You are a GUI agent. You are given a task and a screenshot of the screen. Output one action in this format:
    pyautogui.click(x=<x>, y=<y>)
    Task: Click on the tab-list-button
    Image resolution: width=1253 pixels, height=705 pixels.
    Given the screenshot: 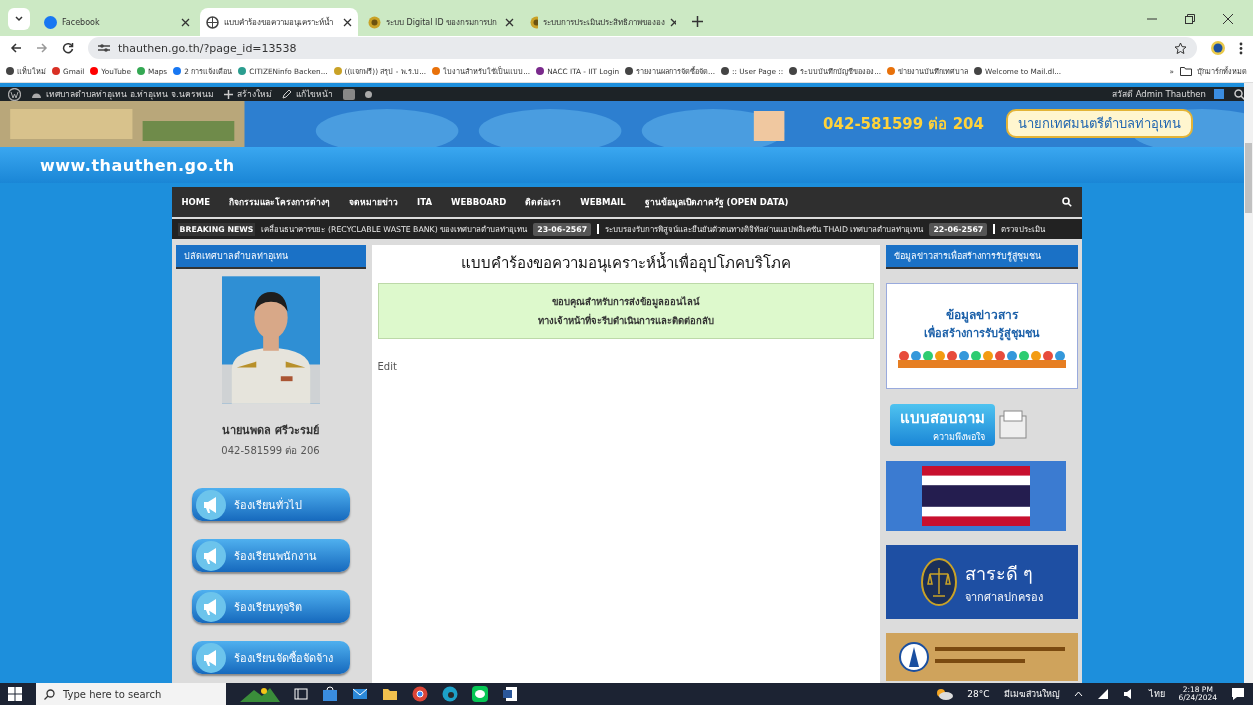 What is the action you would take?
    pyautogui.click(x=19, y=19)
    